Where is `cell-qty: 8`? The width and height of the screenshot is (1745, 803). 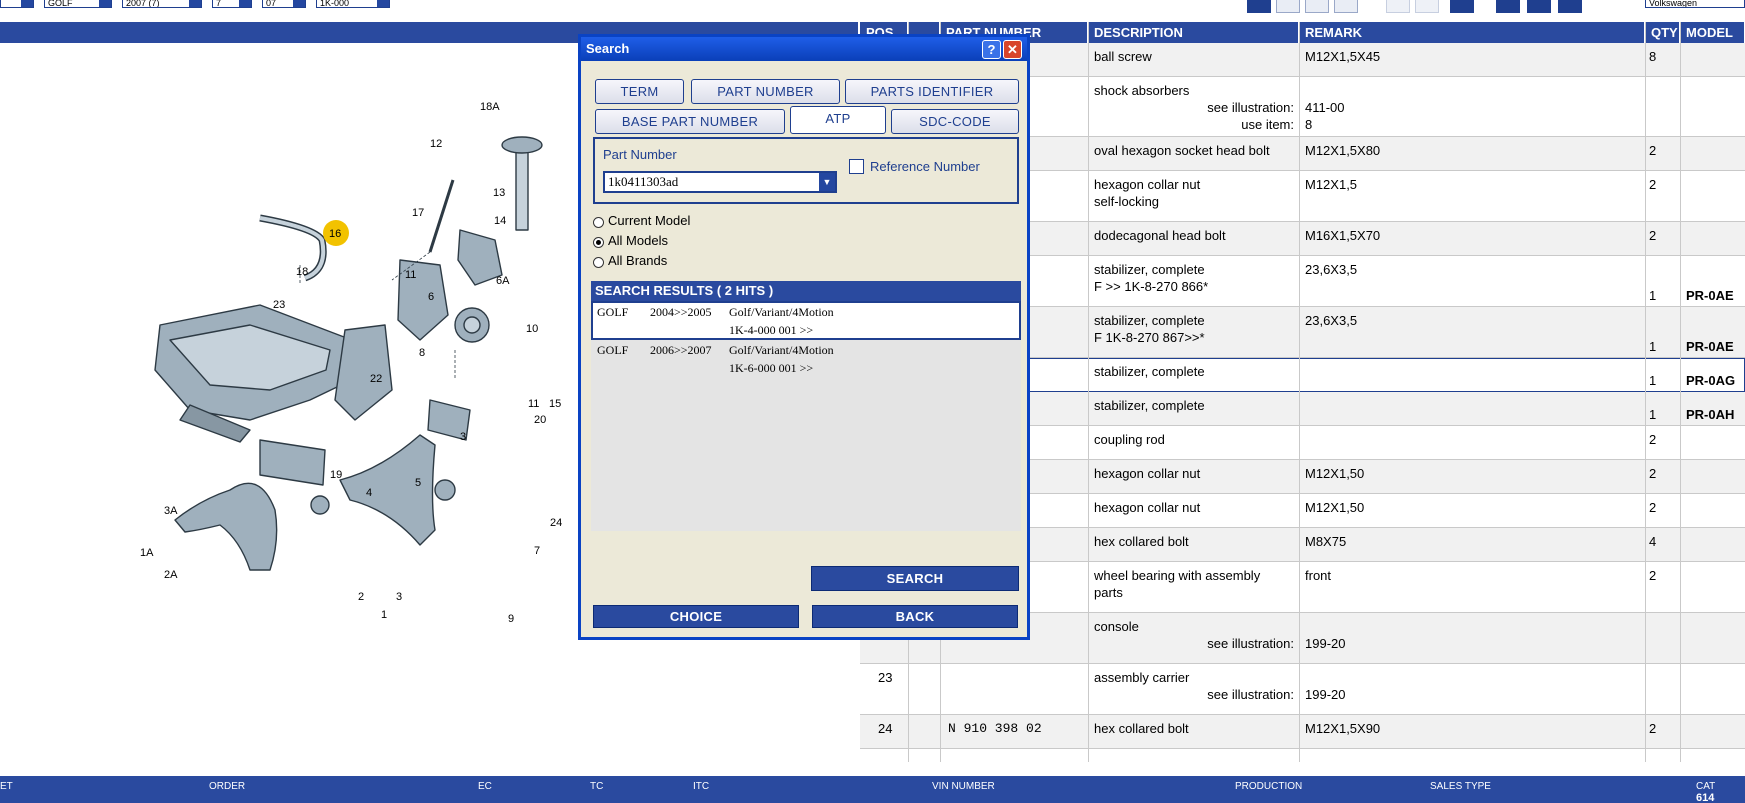 cell-qty: 8 is located at coordinates (1653, 56).